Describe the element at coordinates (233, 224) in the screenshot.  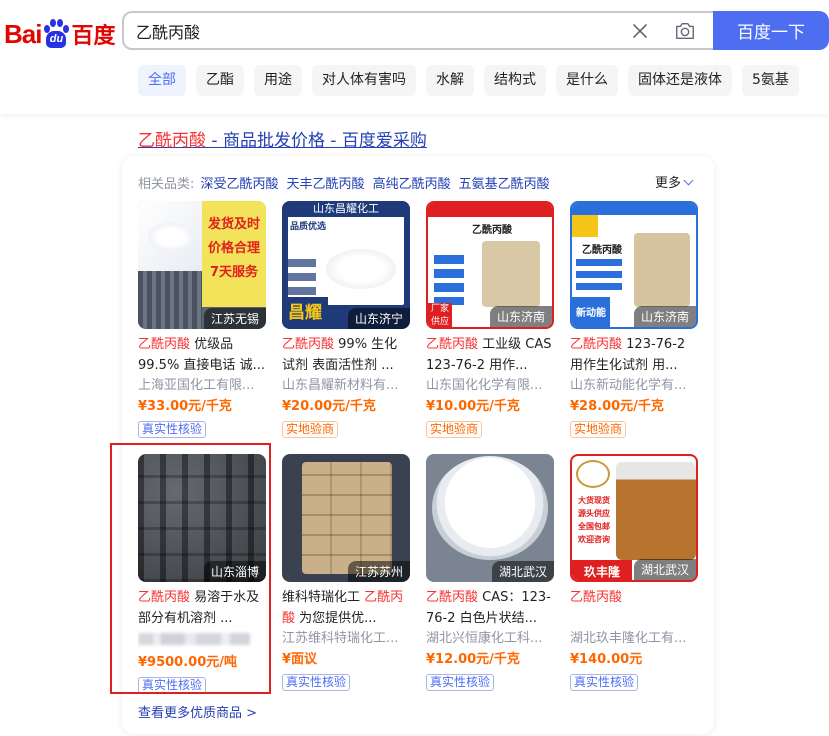
I see `image-caption: 发货及时` at that location.